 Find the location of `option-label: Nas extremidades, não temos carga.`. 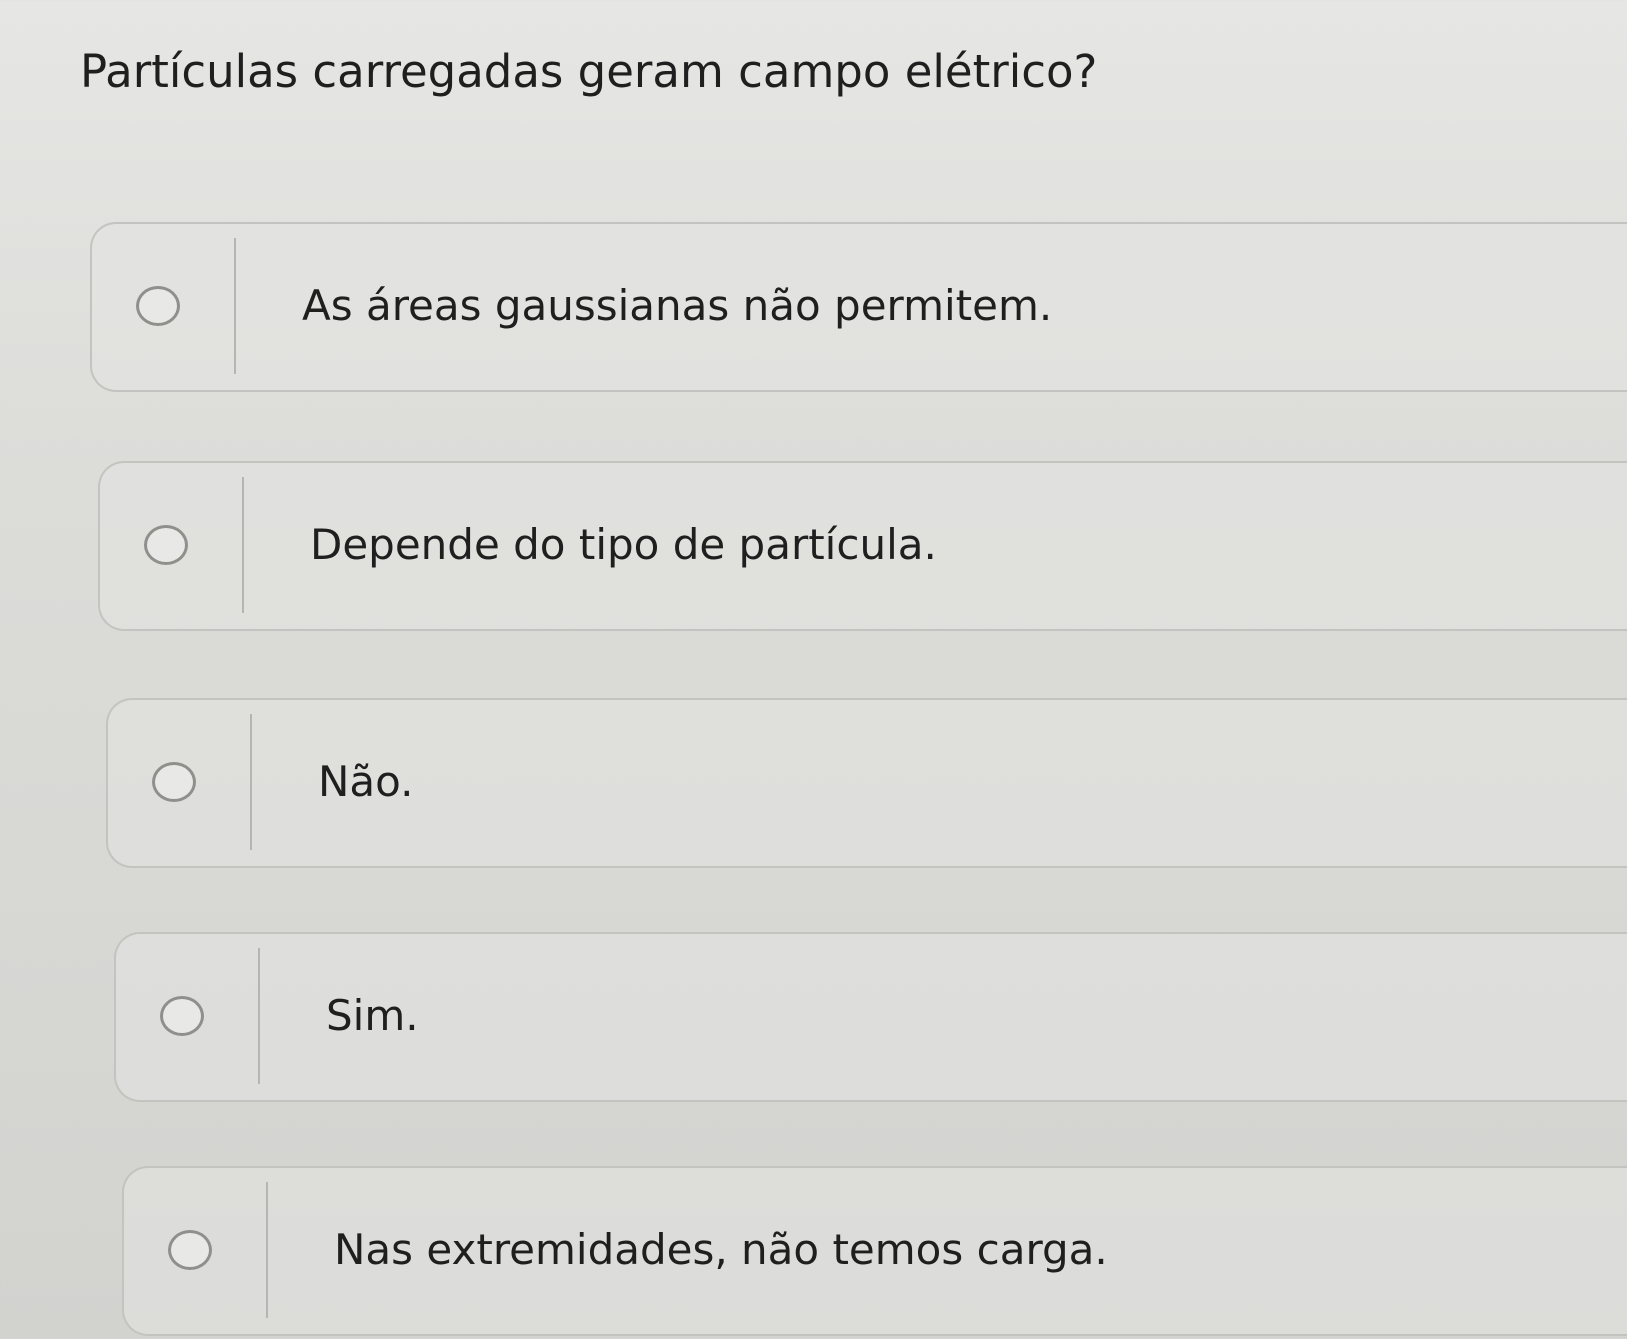

option-label: Nas extremidades, não temos carga. is located at coordinates (721, 1249).